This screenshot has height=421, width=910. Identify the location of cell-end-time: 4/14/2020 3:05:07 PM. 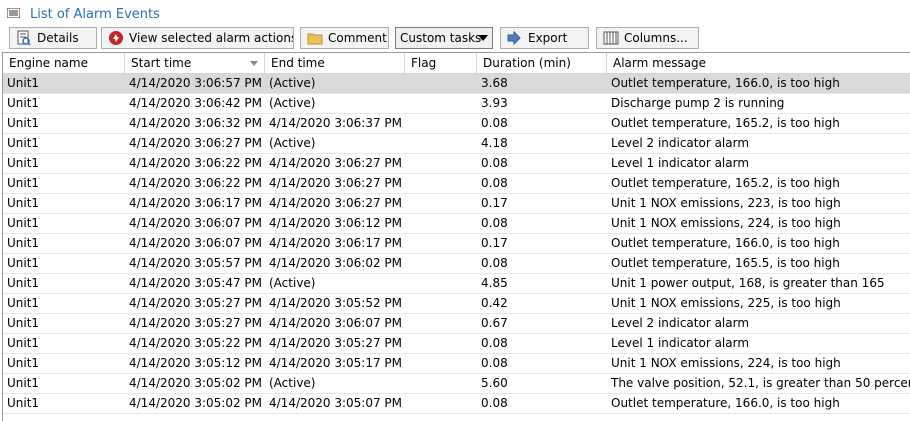
(336, 403).